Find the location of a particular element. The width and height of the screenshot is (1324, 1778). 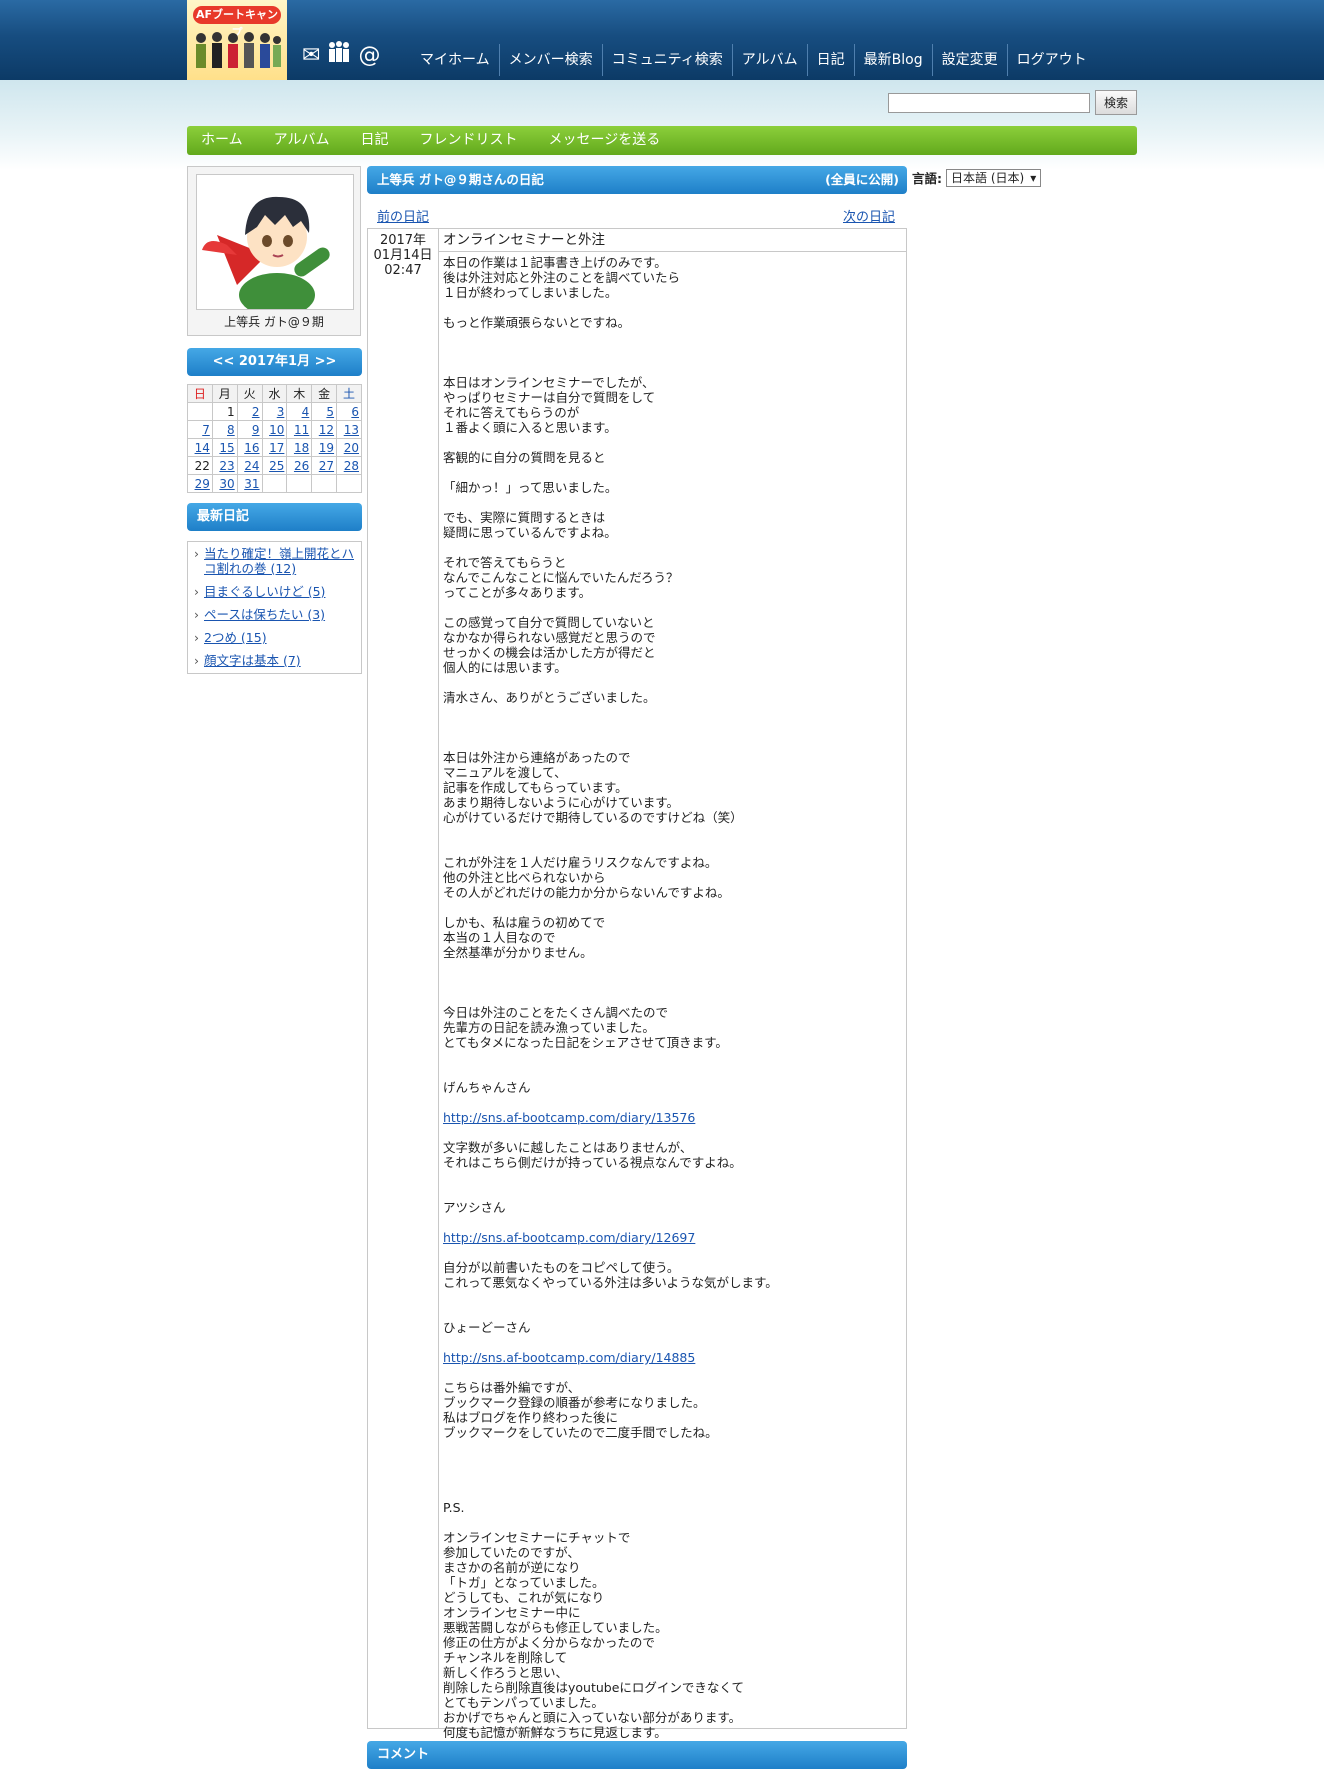

entry-body-link: http://sns.af-bootcamp.com/diary/12697 is located at coordinates (672, 1237).